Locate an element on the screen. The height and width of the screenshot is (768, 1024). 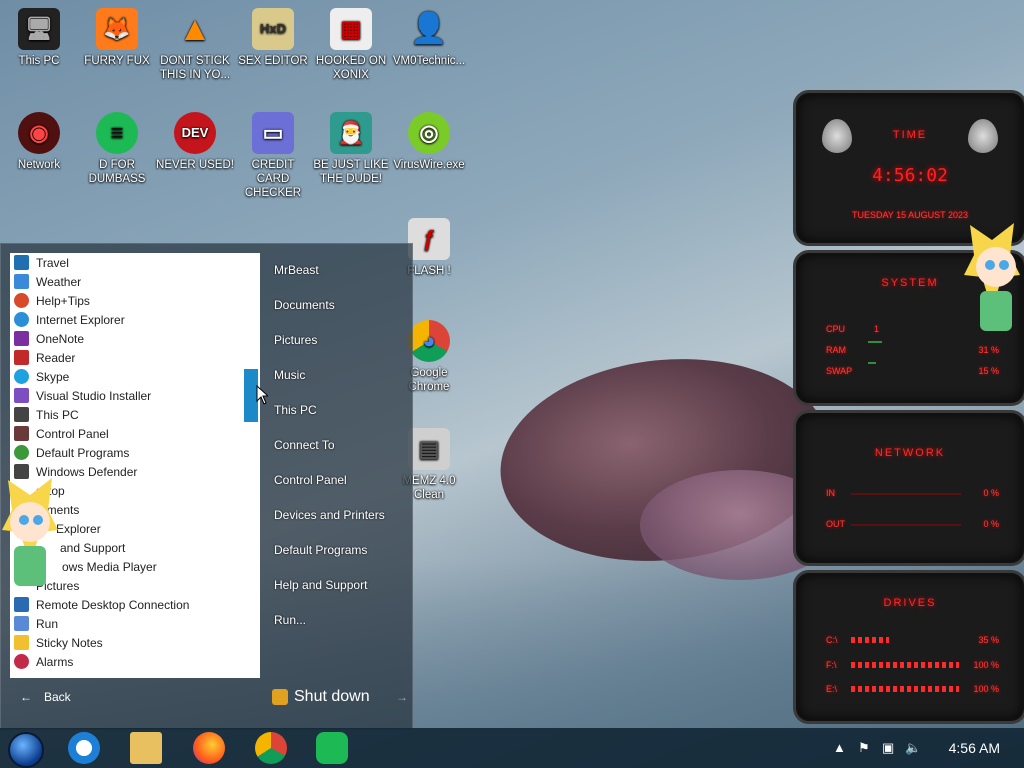
shutdown-button: Shut down → is located at coordinates (340, 697).